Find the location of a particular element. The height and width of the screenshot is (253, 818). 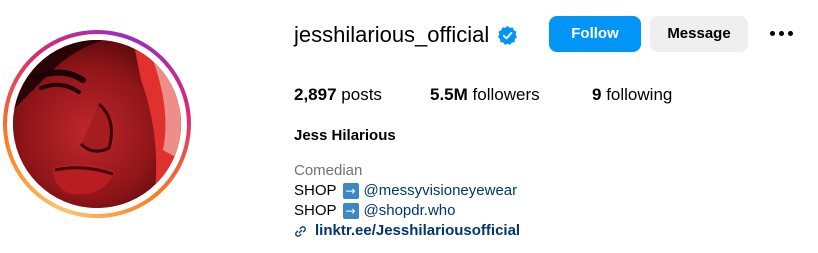

followers-label: followers is located at coordinates (506, 94).